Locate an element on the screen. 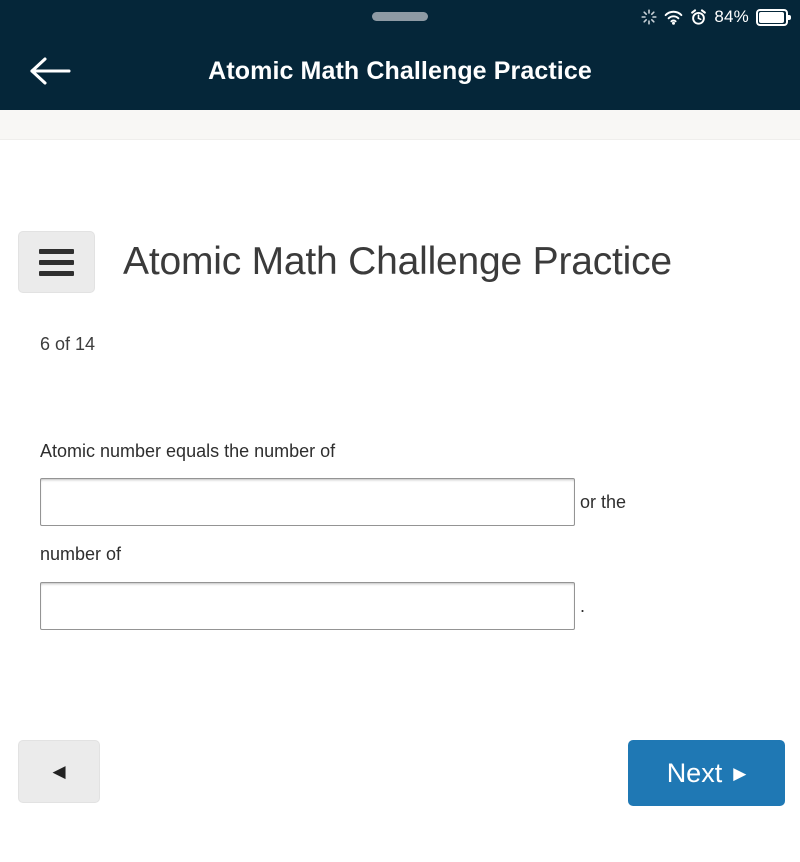 Image resolution: width=800 pixels, height=862 pixels. page-title: Atomic Math Challenge Practice is located at coordinates (397, 261).